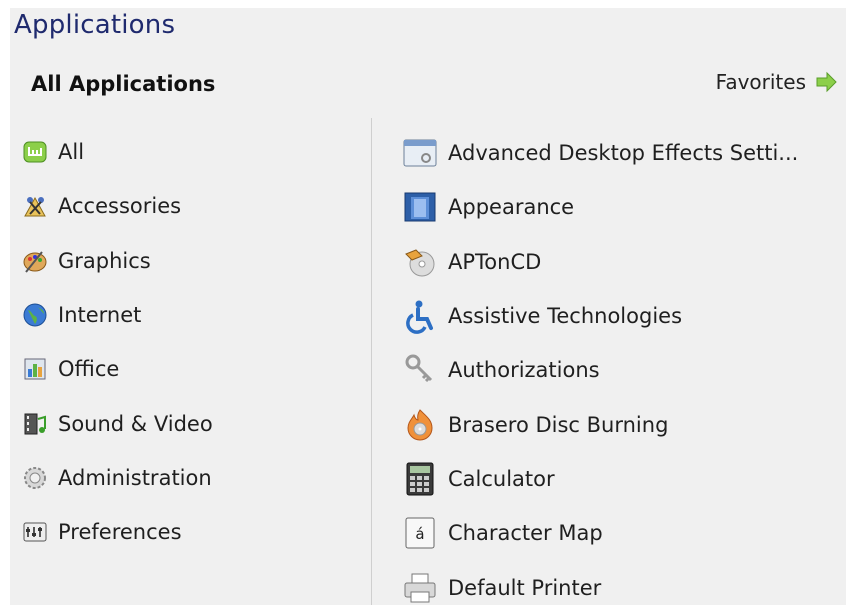 Image resolution: width=846 pixels, height=615 pixels. What do you see at coordinates (501, 478) in the screenshot?
I see `app-label: Calculator` at bounding box center [501, 478].